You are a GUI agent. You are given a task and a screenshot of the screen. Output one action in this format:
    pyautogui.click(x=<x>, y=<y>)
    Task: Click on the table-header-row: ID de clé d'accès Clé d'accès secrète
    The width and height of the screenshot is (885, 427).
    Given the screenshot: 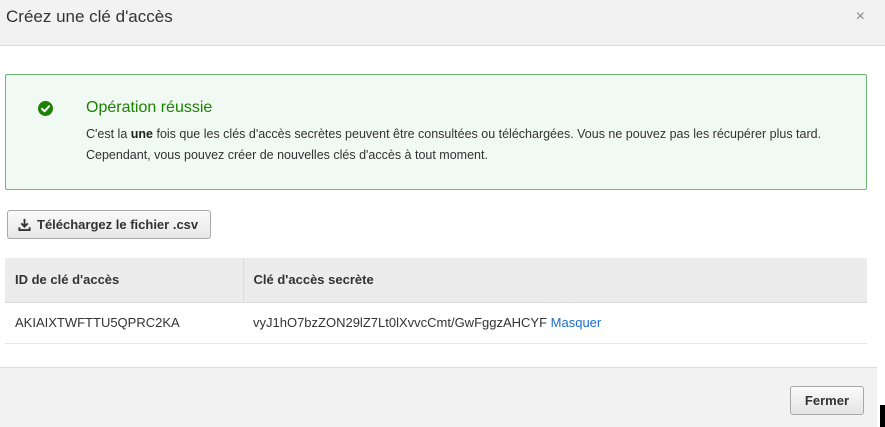 What is the action you would take?
    pyautogui.click(x=436, y=280)
    